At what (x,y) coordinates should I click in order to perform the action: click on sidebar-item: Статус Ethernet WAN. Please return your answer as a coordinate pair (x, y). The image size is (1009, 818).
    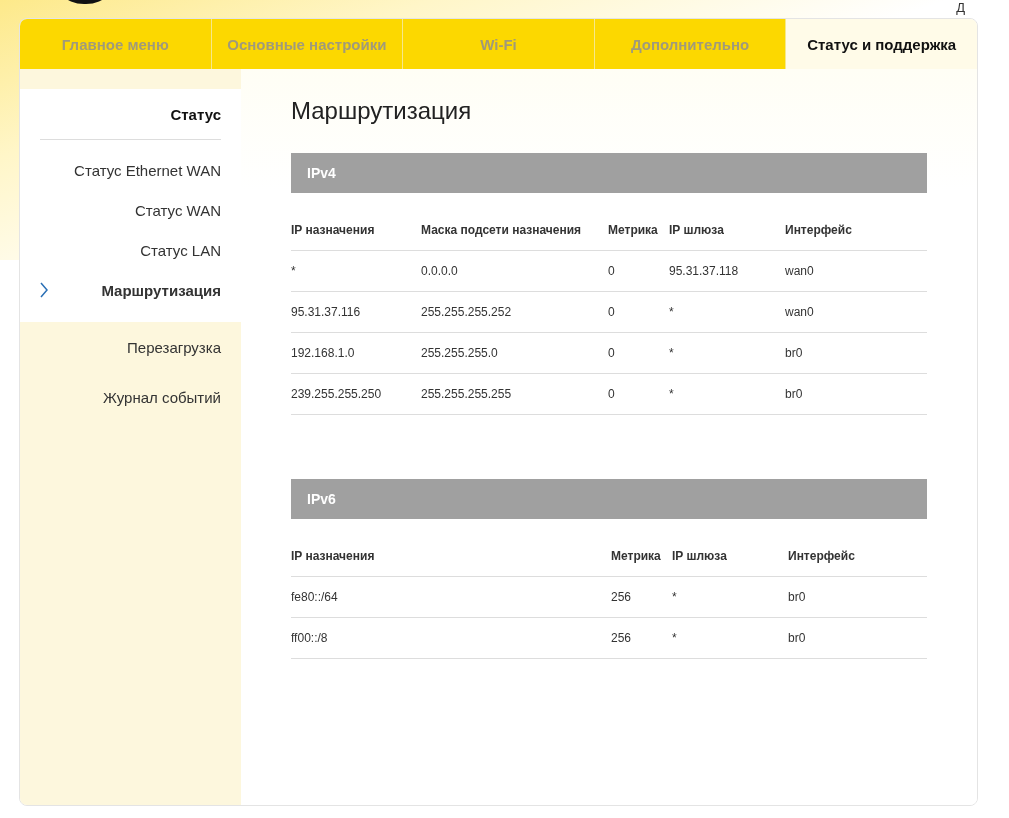
    Looking at the image, I should click on (147, 170).